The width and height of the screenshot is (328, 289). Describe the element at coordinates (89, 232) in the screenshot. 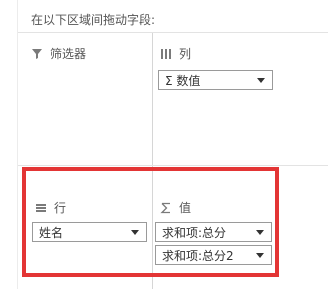

I see `row-field-chip: 姓名` at that location.